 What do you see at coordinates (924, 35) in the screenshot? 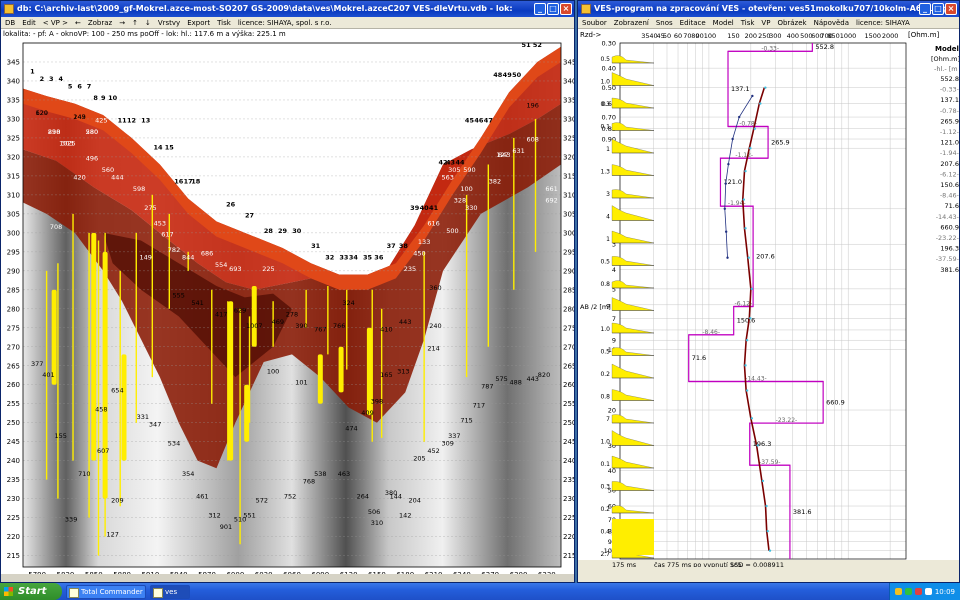
I see `unit-label: [Ohm.m]` at bounding box center [924, 35].